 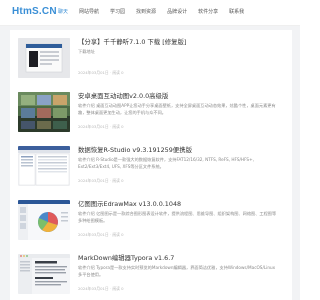 I want to click on article-title: 数据恢复R-Studio v9.3.191259便携版, so click(x=135, y=150).